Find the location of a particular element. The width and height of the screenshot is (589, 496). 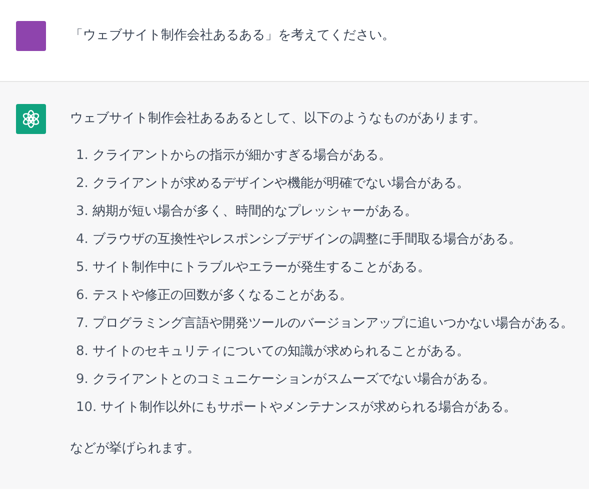

list-text: テストや修正の回数が多くなることがある。 is located at coordinates (222, 296).